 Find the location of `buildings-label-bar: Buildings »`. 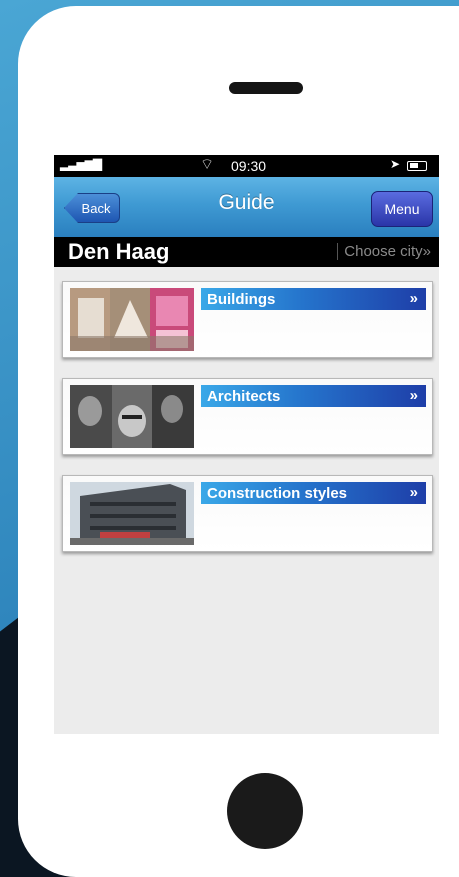

buildings-label-bar: Buildings » is located at coordinates (313, 299).